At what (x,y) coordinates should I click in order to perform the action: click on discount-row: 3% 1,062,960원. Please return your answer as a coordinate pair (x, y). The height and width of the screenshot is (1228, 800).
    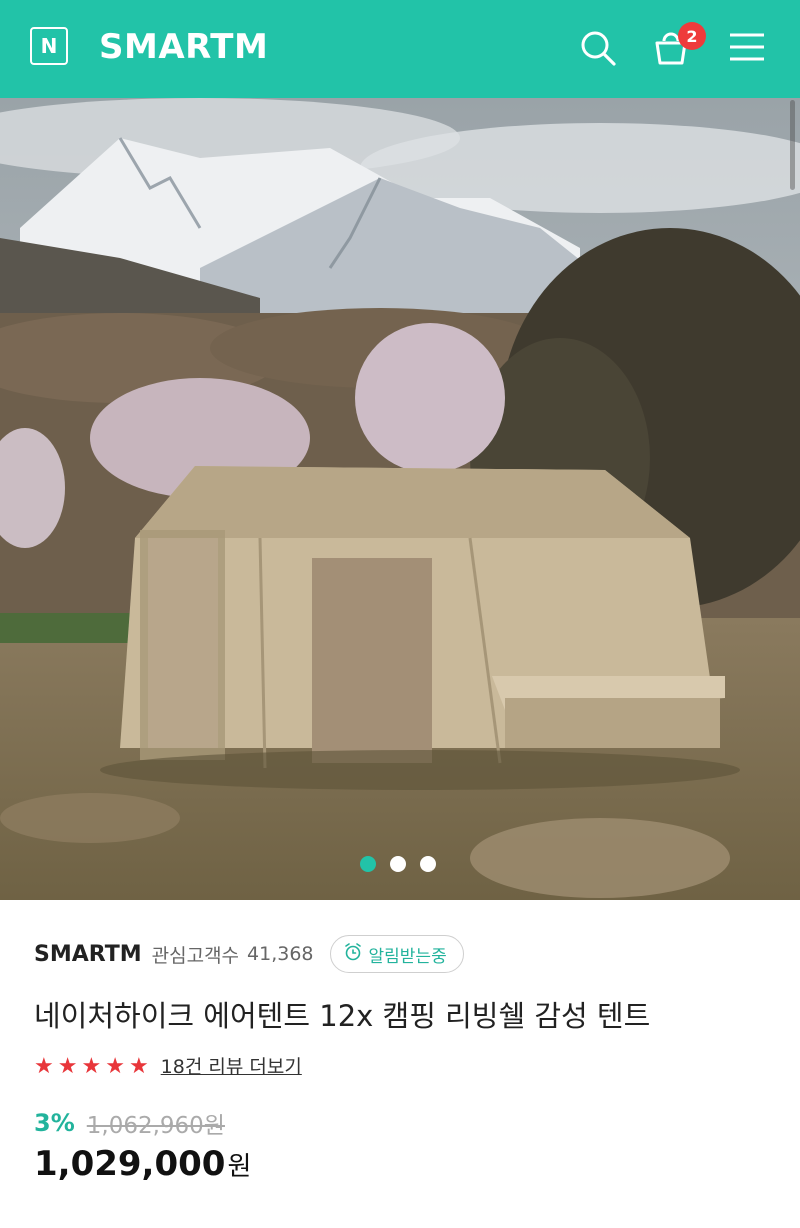
    Looking at the image, I should click on (129, 1123).